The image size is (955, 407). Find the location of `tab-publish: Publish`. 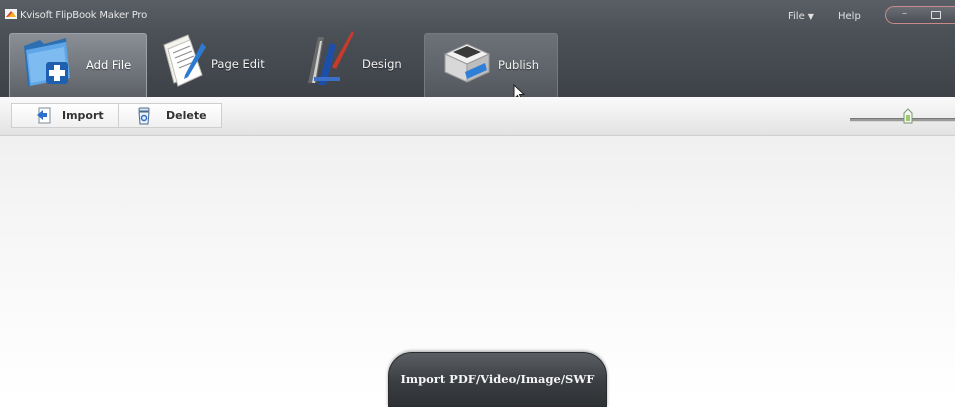

tab-publish: Publish is located at coordinates (491, 65).